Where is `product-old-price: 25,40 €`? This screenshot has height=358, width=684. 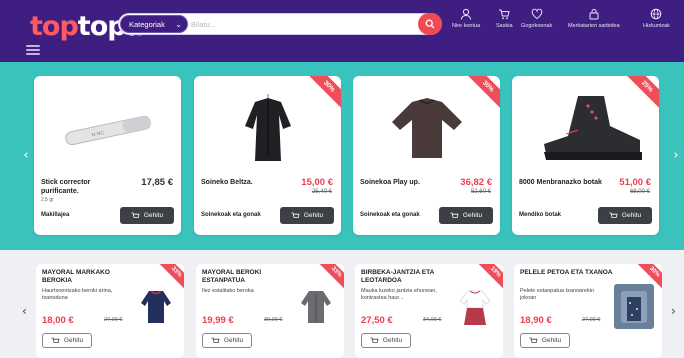
product-old-price: 25,40 € is located at coordinates (321, 192).